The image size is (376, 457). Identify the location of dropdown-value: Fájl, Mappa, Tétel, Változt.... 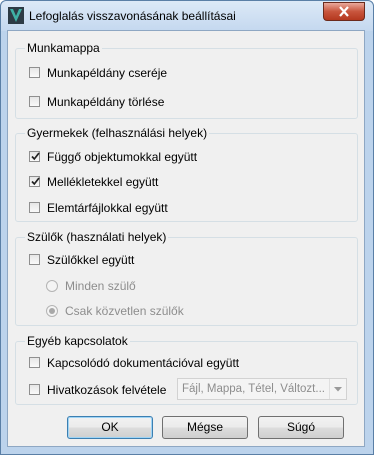
(253, 389).